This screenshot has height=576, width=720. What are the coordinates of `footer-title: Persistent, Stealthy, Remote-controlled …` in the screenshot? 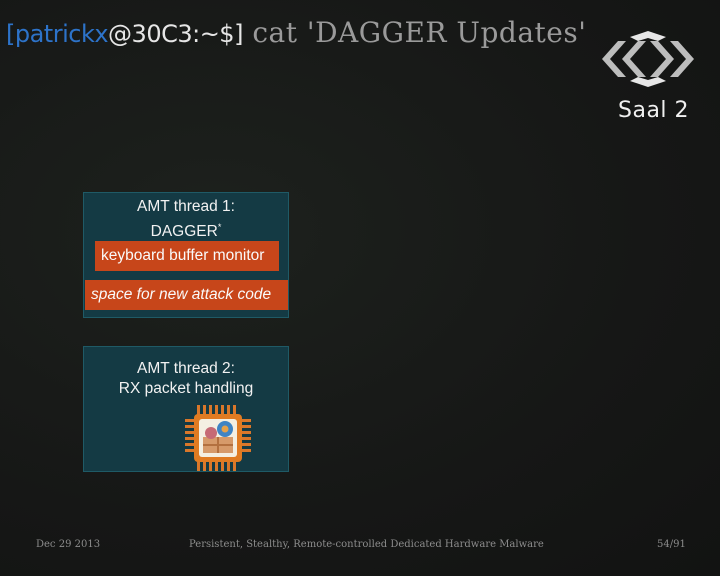 It's located at (366, 544).